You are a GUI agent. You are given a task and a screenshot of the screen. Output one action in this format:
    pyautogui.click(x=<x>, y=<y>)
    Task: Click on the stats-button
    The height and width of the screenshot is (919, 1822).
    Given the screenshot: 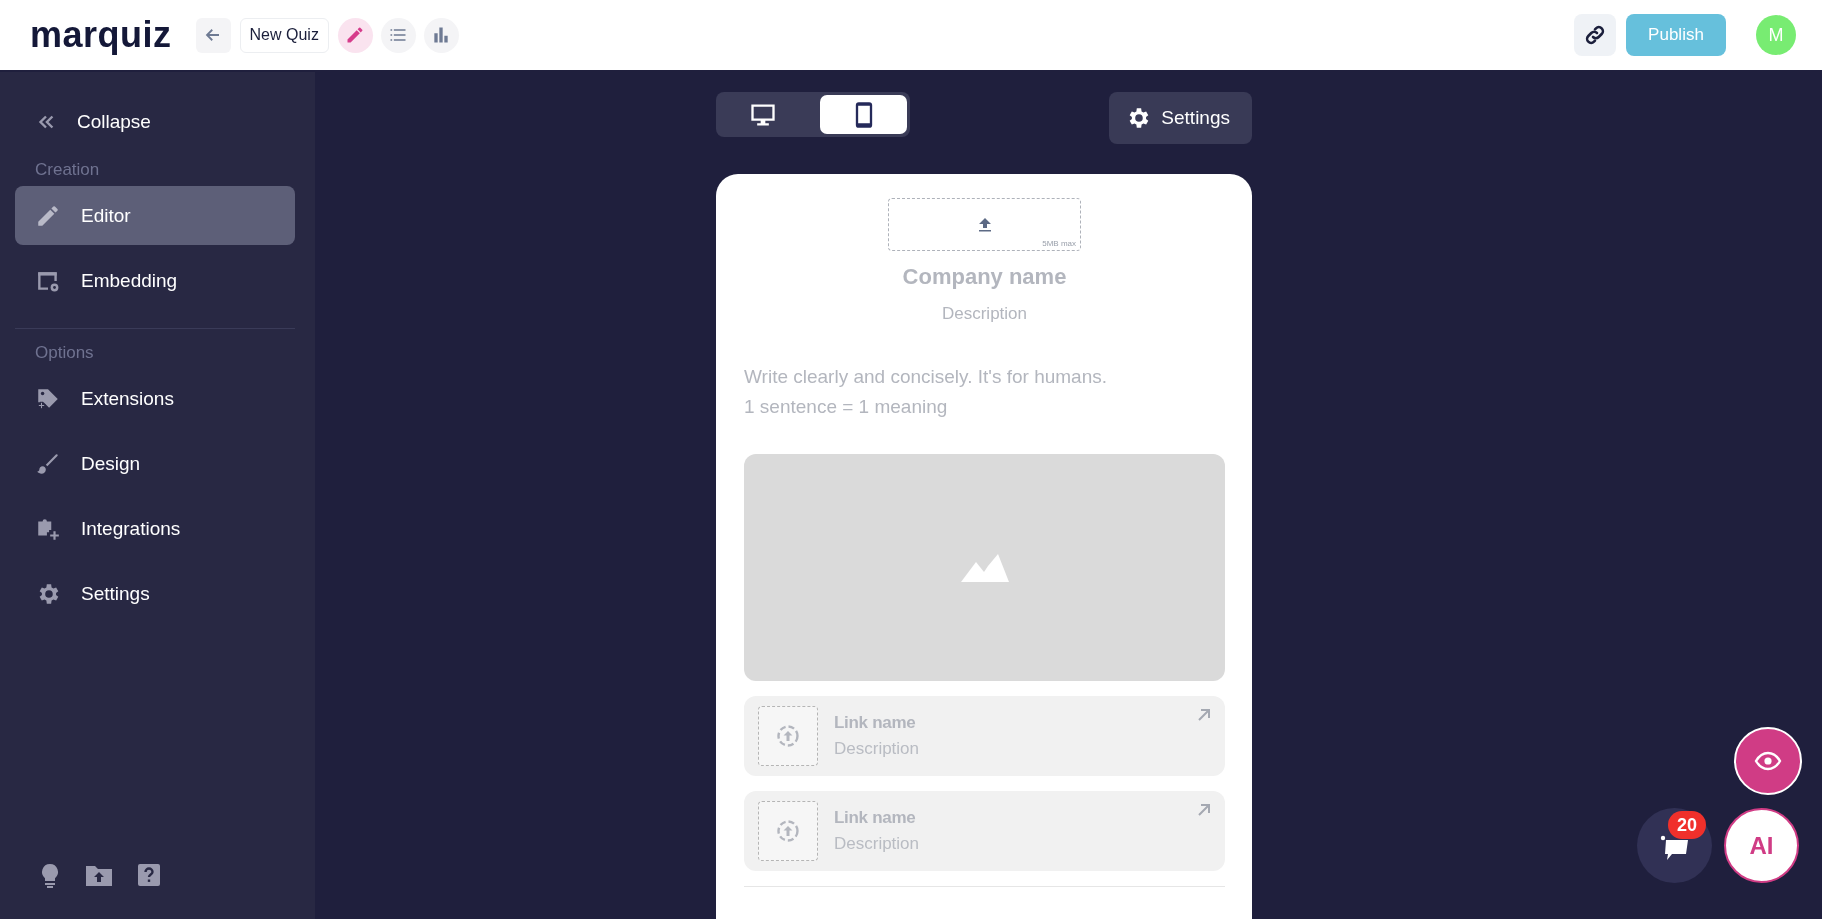 What is the action you would take?
    pyautogui.click(x=441, y=35)
    